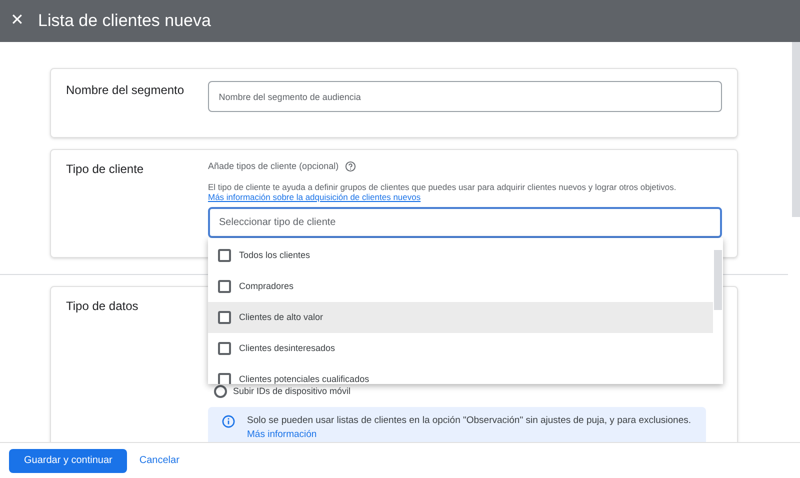  I want to click on cancel-button: Cancelar, so click(159, 460).